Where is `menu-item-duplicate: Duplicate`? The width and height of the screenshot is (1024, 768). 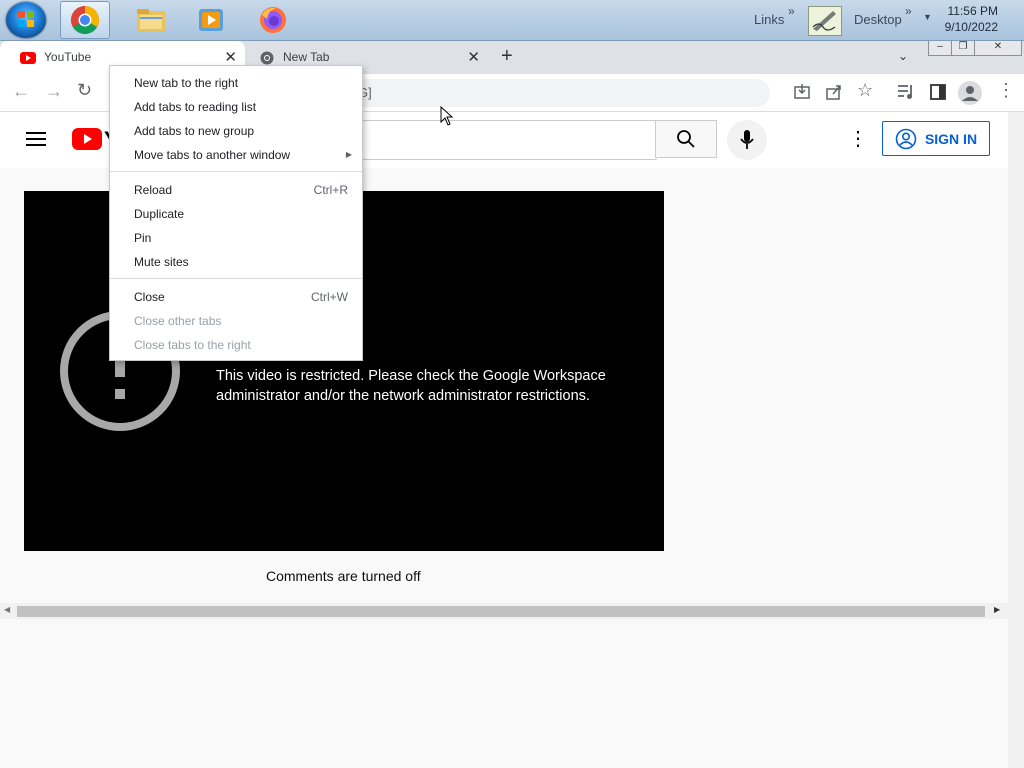
menu-item-duplicate: Duplicate is located at coordinates (237, 214).